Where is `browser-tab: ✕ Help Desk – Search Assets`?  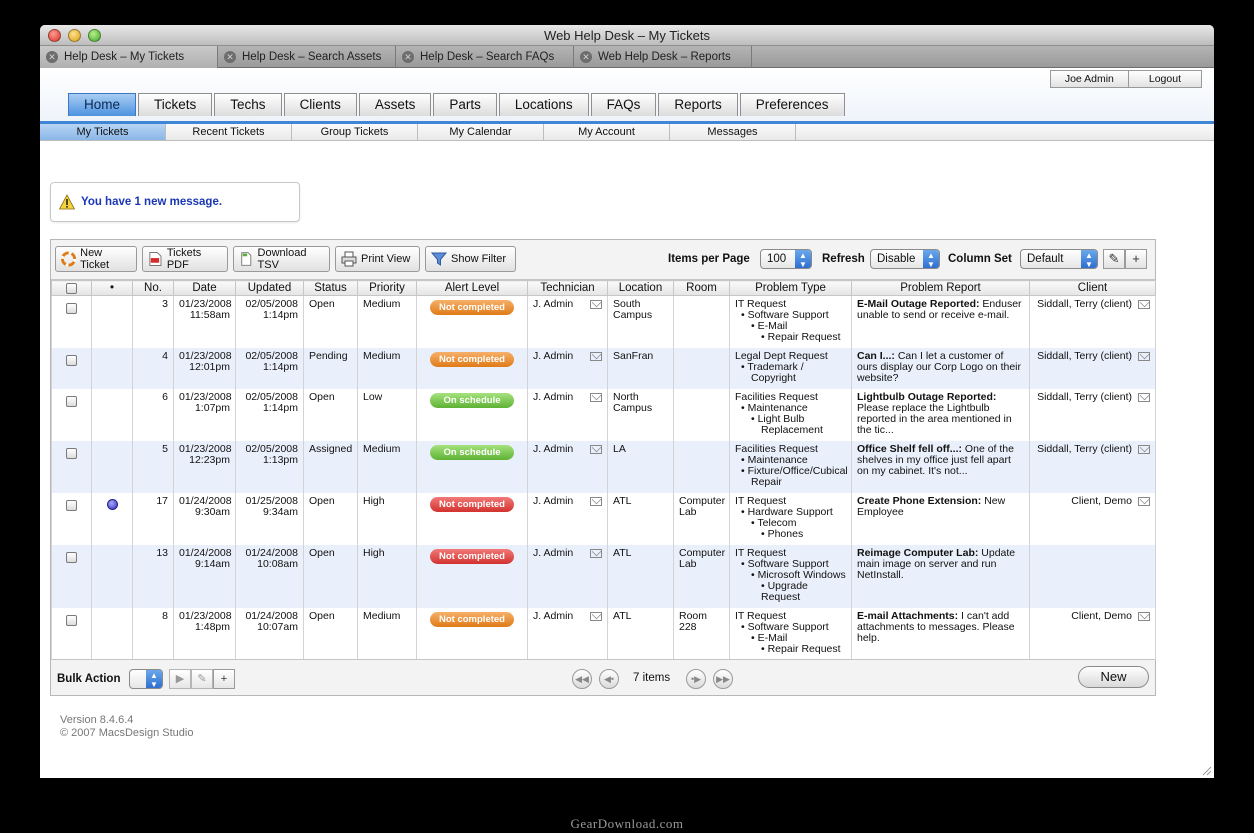 browser-tab: ✕ Help Desk – Search Assets is located at coordinates (307, 57).